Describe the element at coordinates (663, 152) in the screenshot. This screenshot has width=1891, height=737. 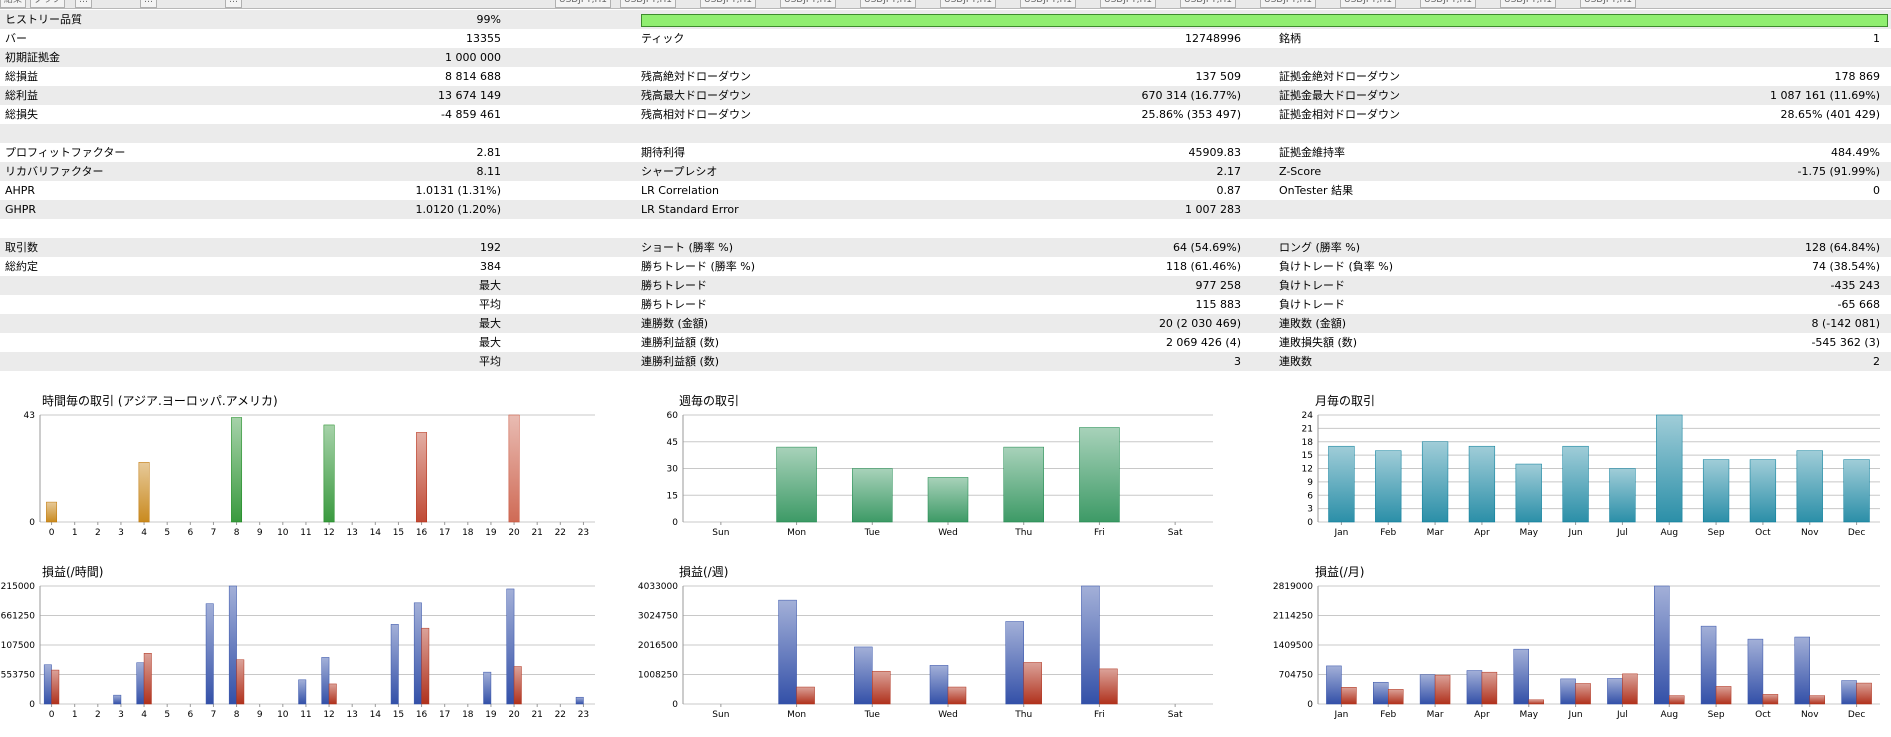
I see `stat-label-col2: 期待利得` at that location.